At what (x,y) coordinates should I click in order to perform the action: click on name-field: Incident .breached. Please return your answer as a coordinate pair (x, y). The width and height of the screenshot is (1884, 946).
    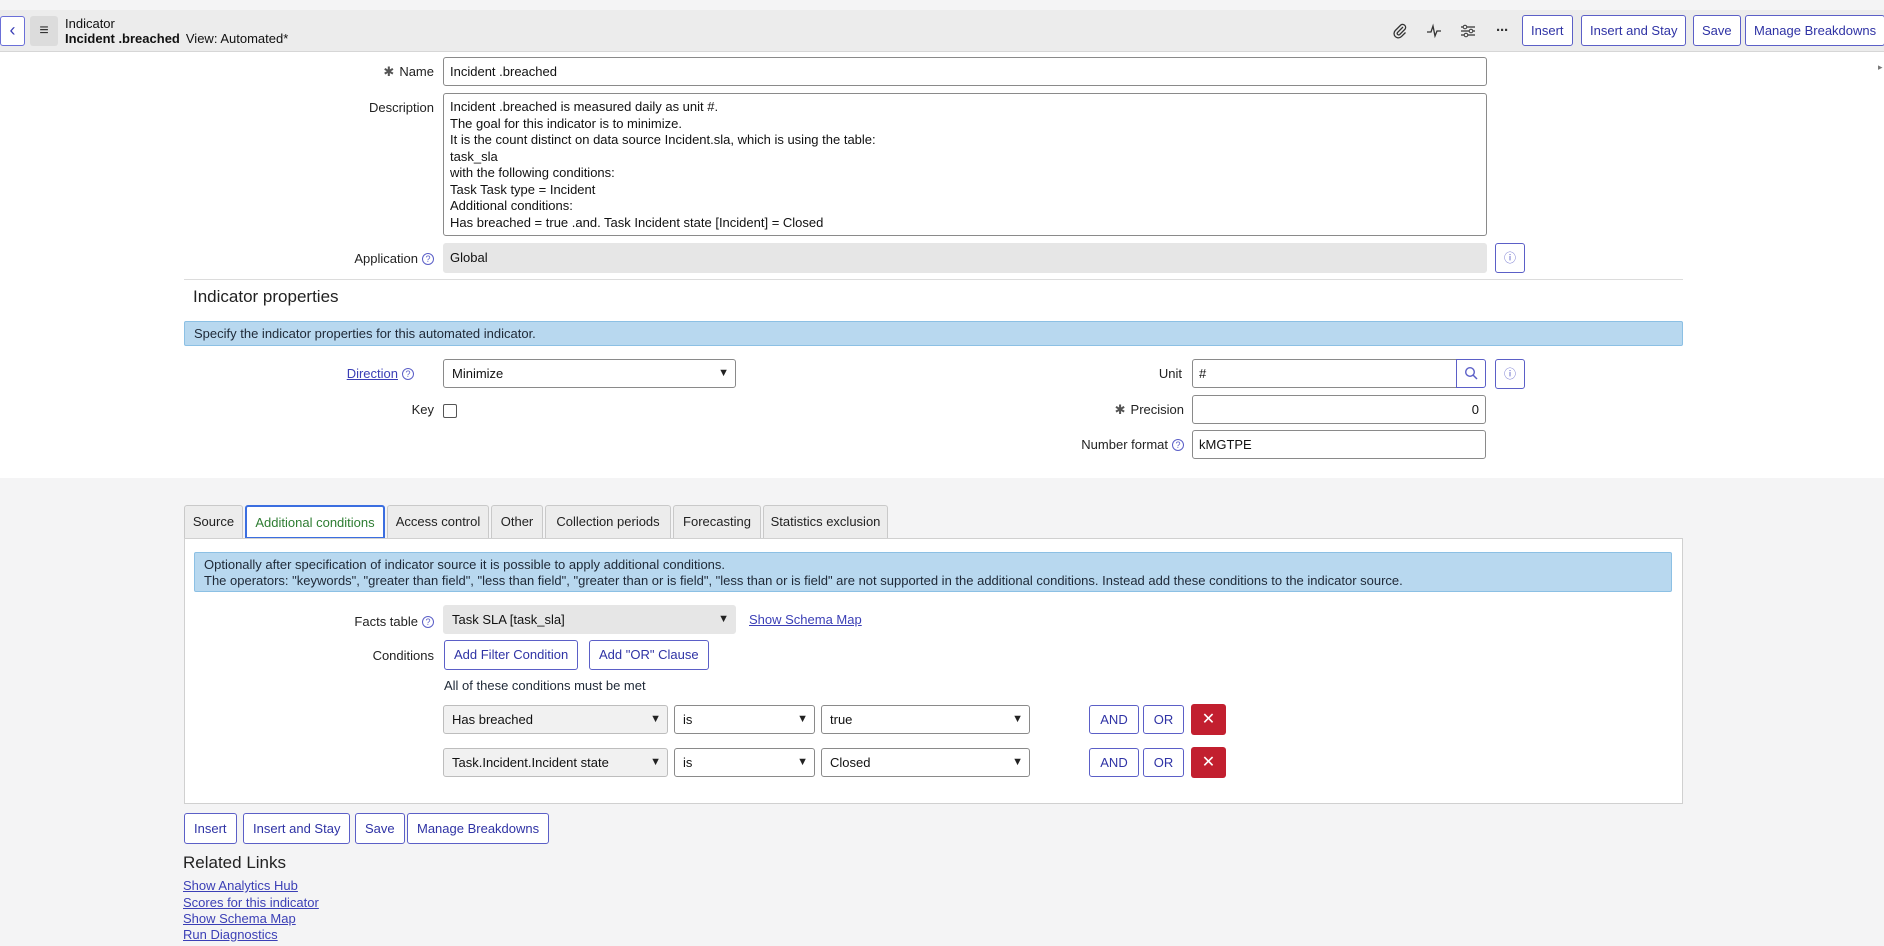
    Looking at the image, I should click on (965, 71).